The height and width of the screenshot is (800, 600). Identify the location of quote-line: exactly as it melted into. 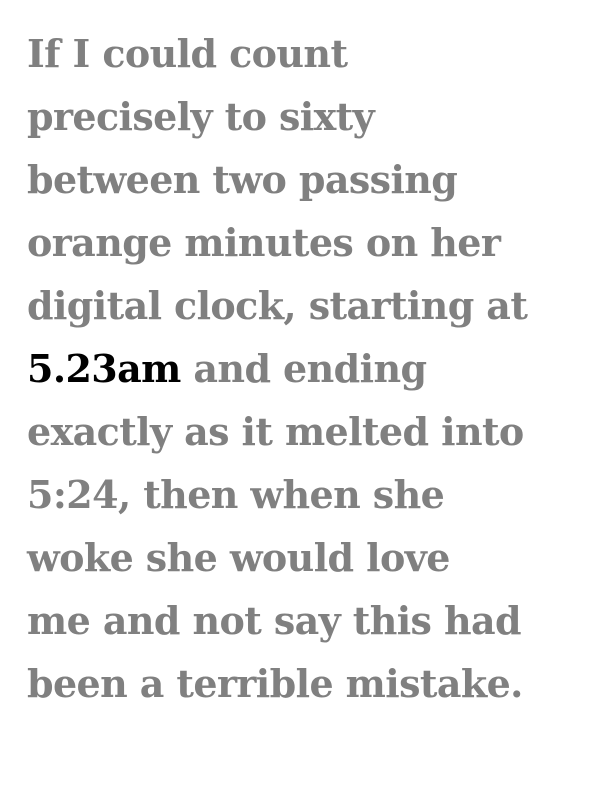
(275, 431).